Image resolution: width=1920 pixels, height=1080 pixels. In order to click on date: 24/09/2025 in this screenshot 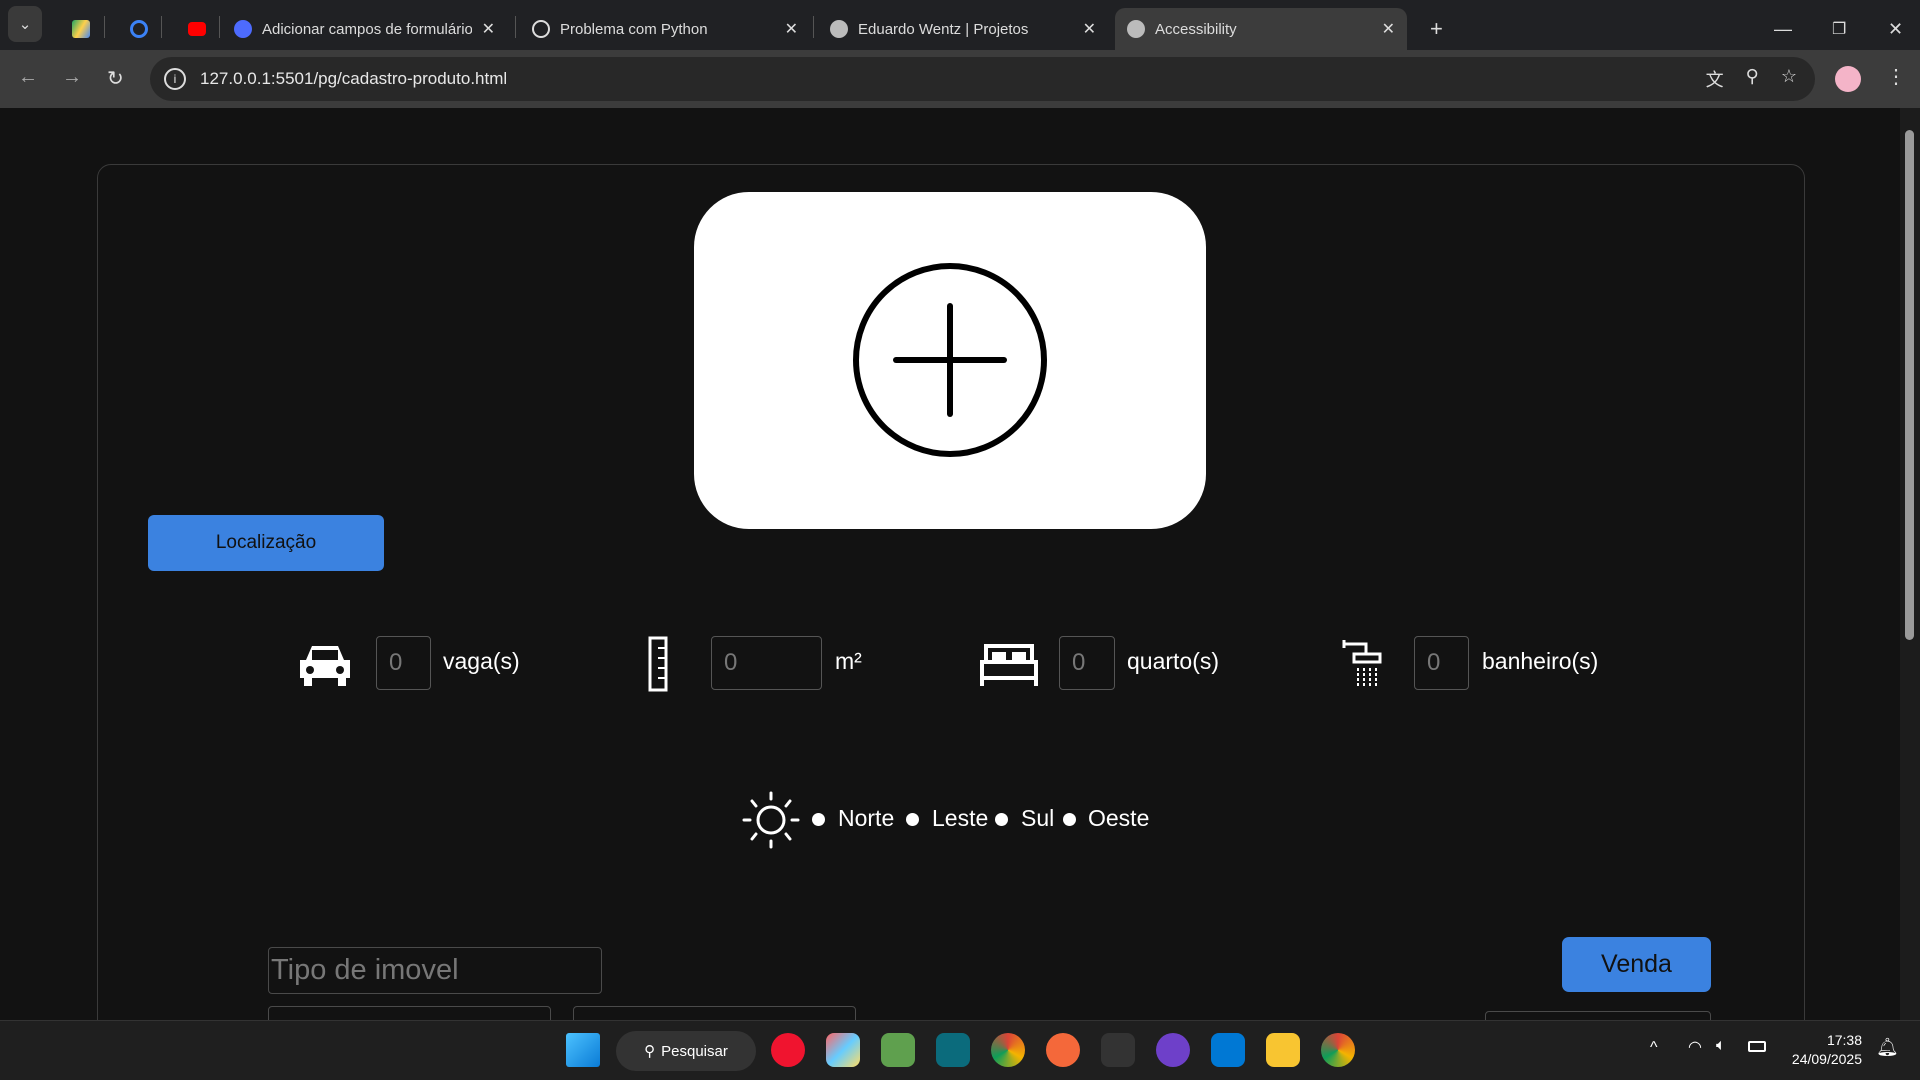, I will do `click(1826, 1059)`.